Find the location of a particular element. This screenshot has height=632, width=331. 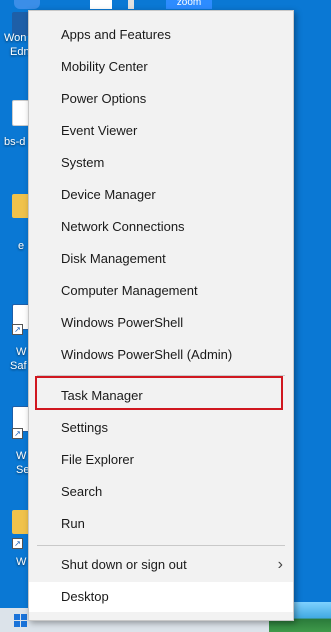

desktop-icon-label: Won is located at coordinates (15, 38).